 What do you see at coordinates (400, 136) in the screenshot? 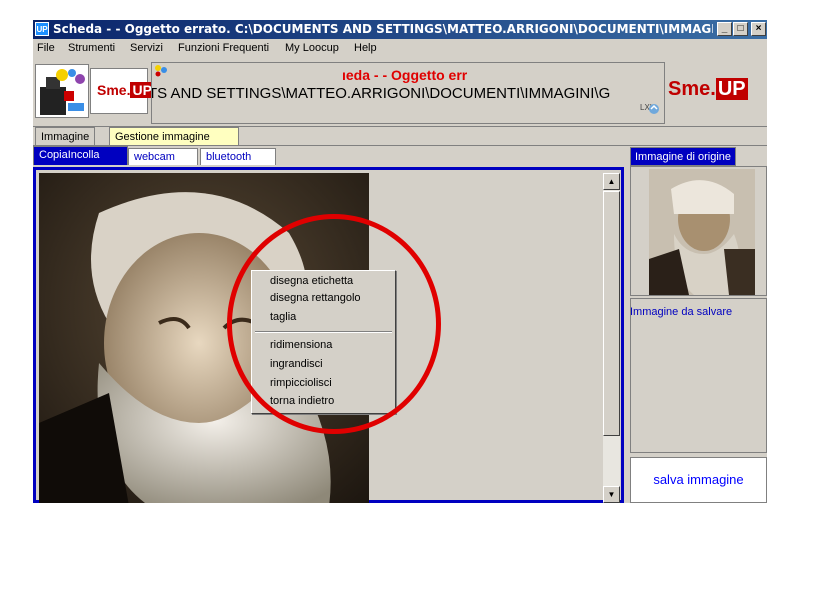
I see `main-tabstrip: Immagine Gestione immagine` at bounding box center [400, 136].